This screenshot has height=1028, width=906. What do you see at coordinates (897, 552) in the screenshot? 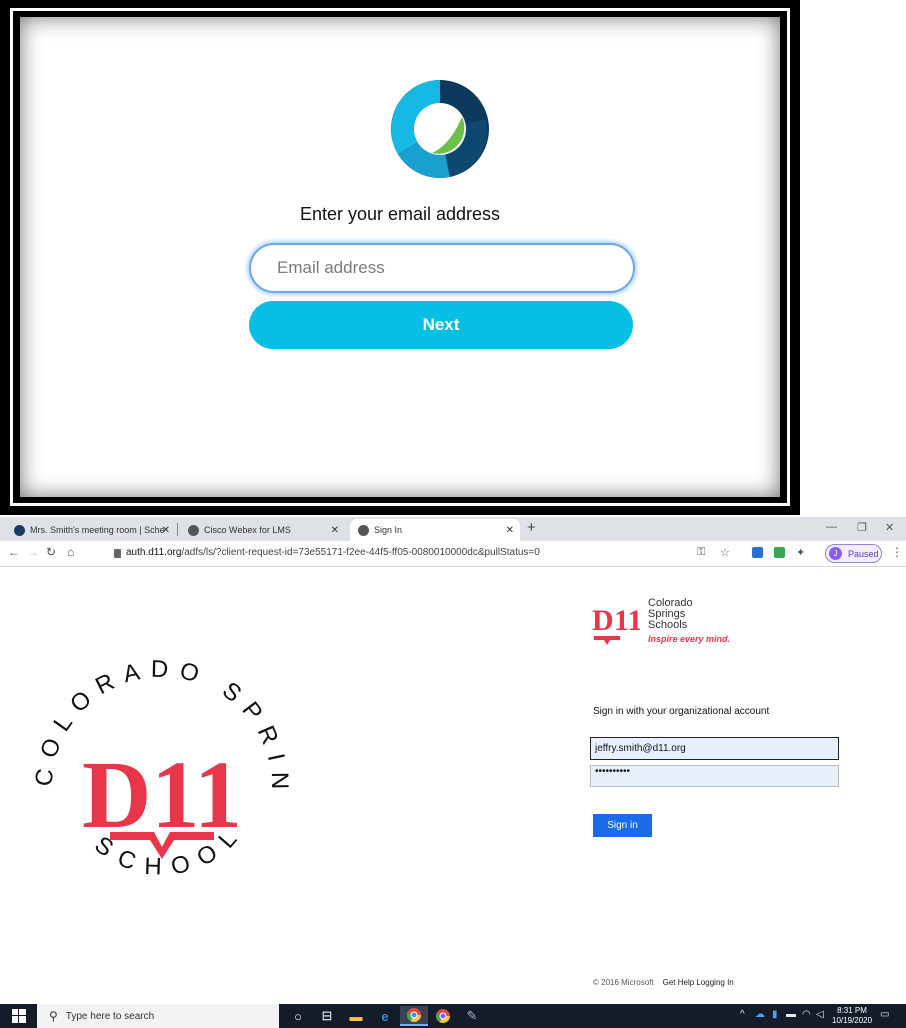
I see `menu-icon: ⋮` at bounding box center [897, 552].